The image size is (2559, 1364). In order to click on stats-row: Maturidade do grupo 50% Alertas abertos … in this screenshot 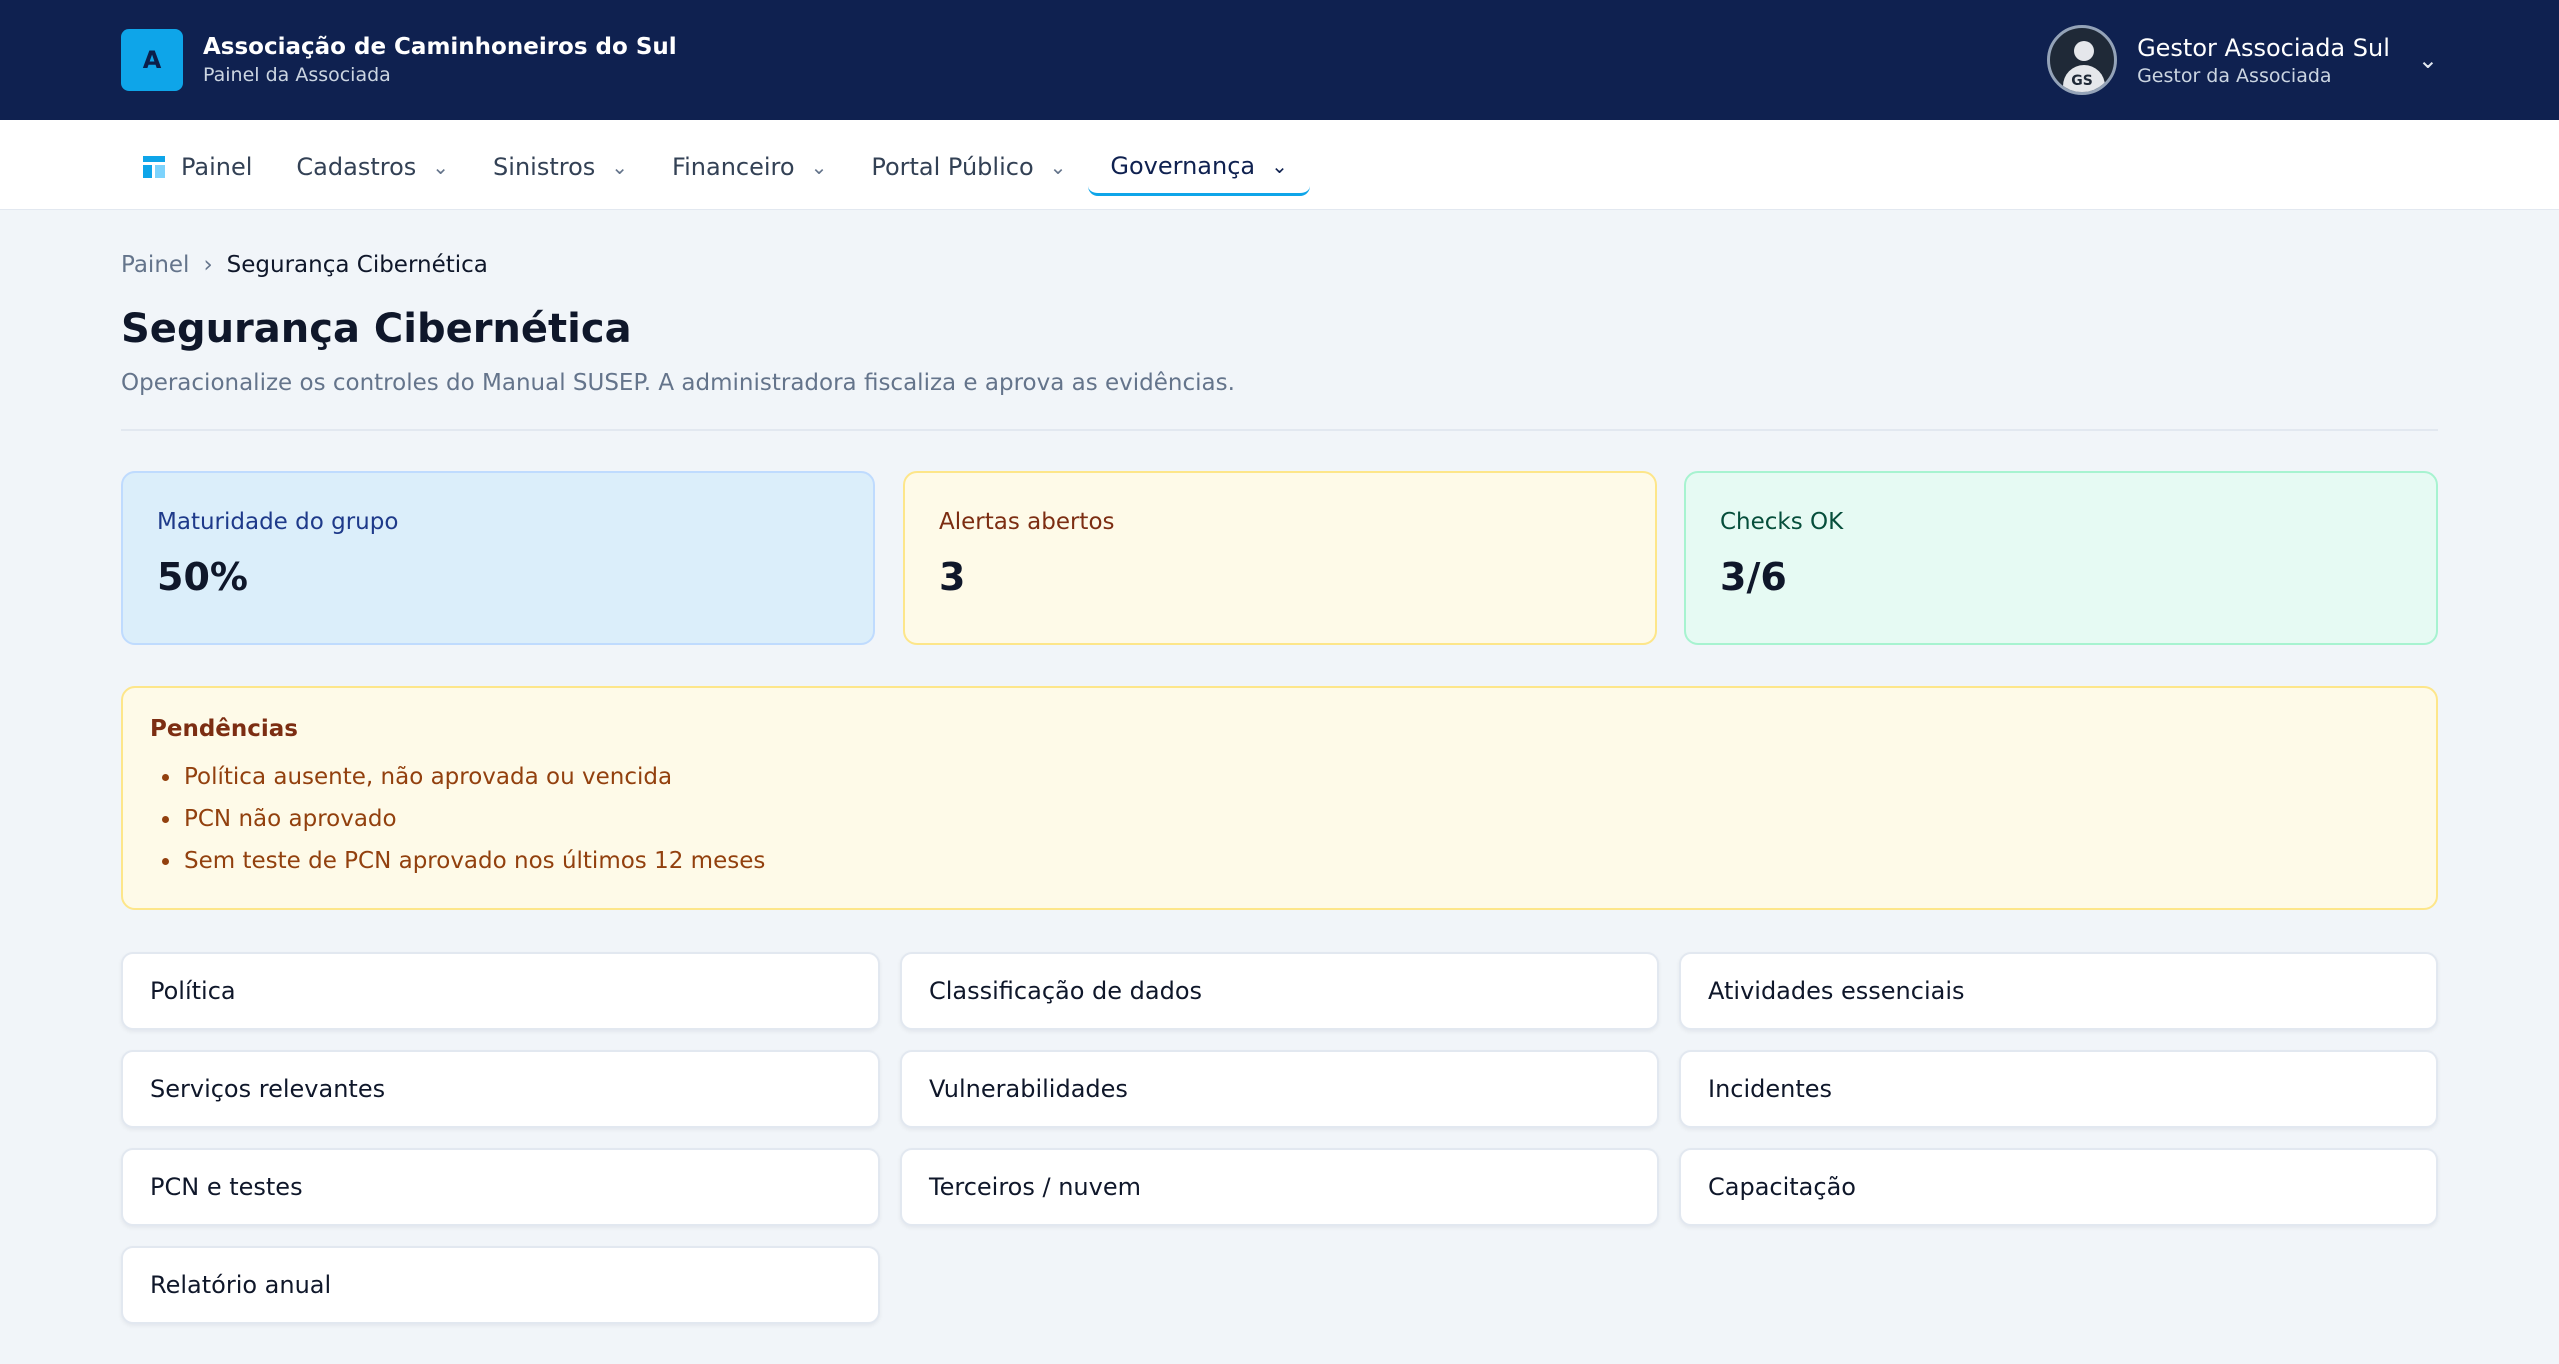, I will do `click(1279, 558)`.